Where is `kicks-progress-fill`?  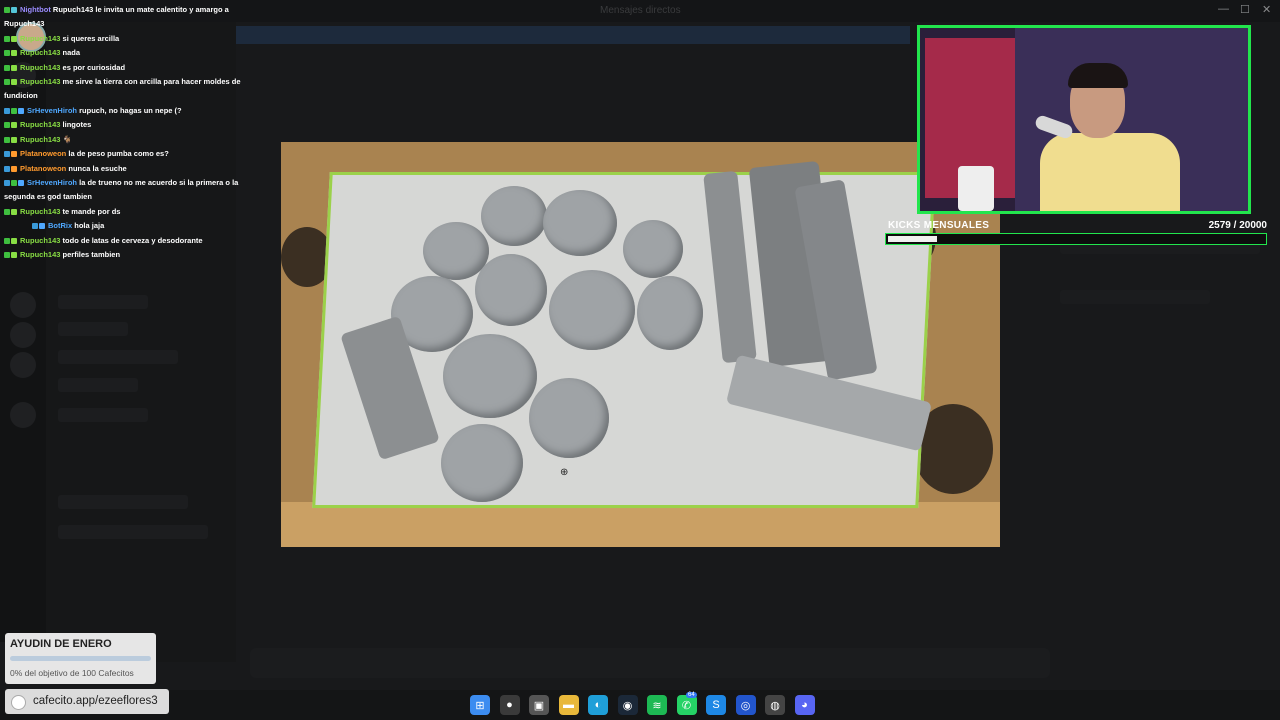
kicks-progress-fill is located at coordinates (912, 239).